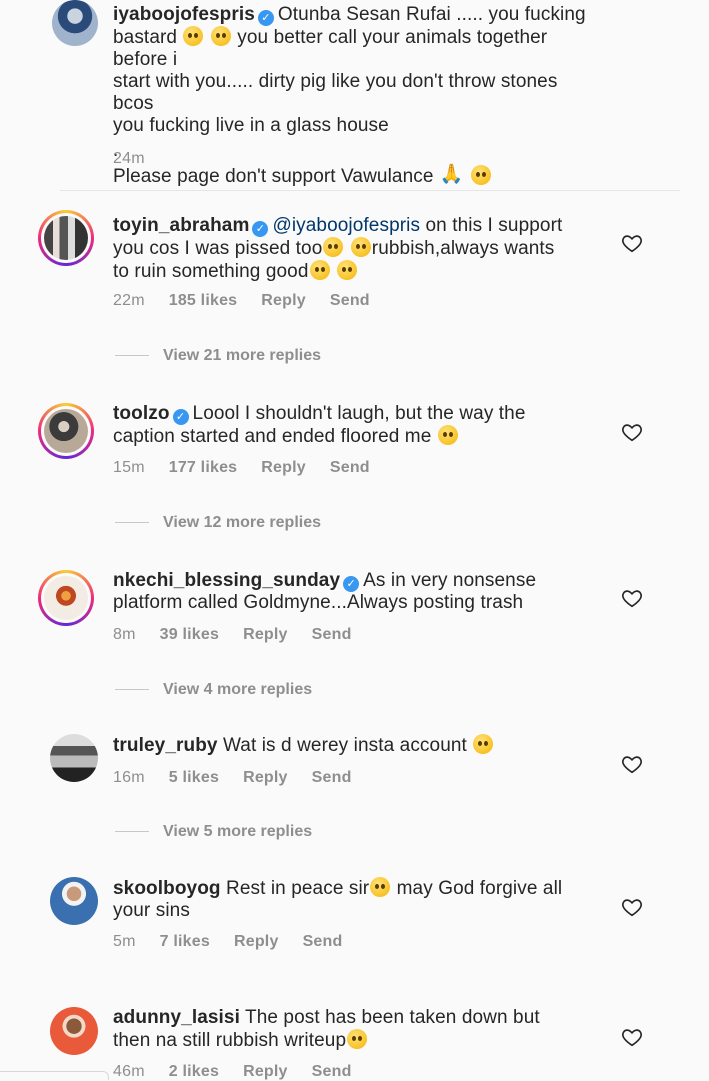 Image resolution: width=709 pixels, height=1081 pixels. Describe the element at coordinates (194, 1071) in the screenshot. I see `likes-count: 2 likes` at that location.